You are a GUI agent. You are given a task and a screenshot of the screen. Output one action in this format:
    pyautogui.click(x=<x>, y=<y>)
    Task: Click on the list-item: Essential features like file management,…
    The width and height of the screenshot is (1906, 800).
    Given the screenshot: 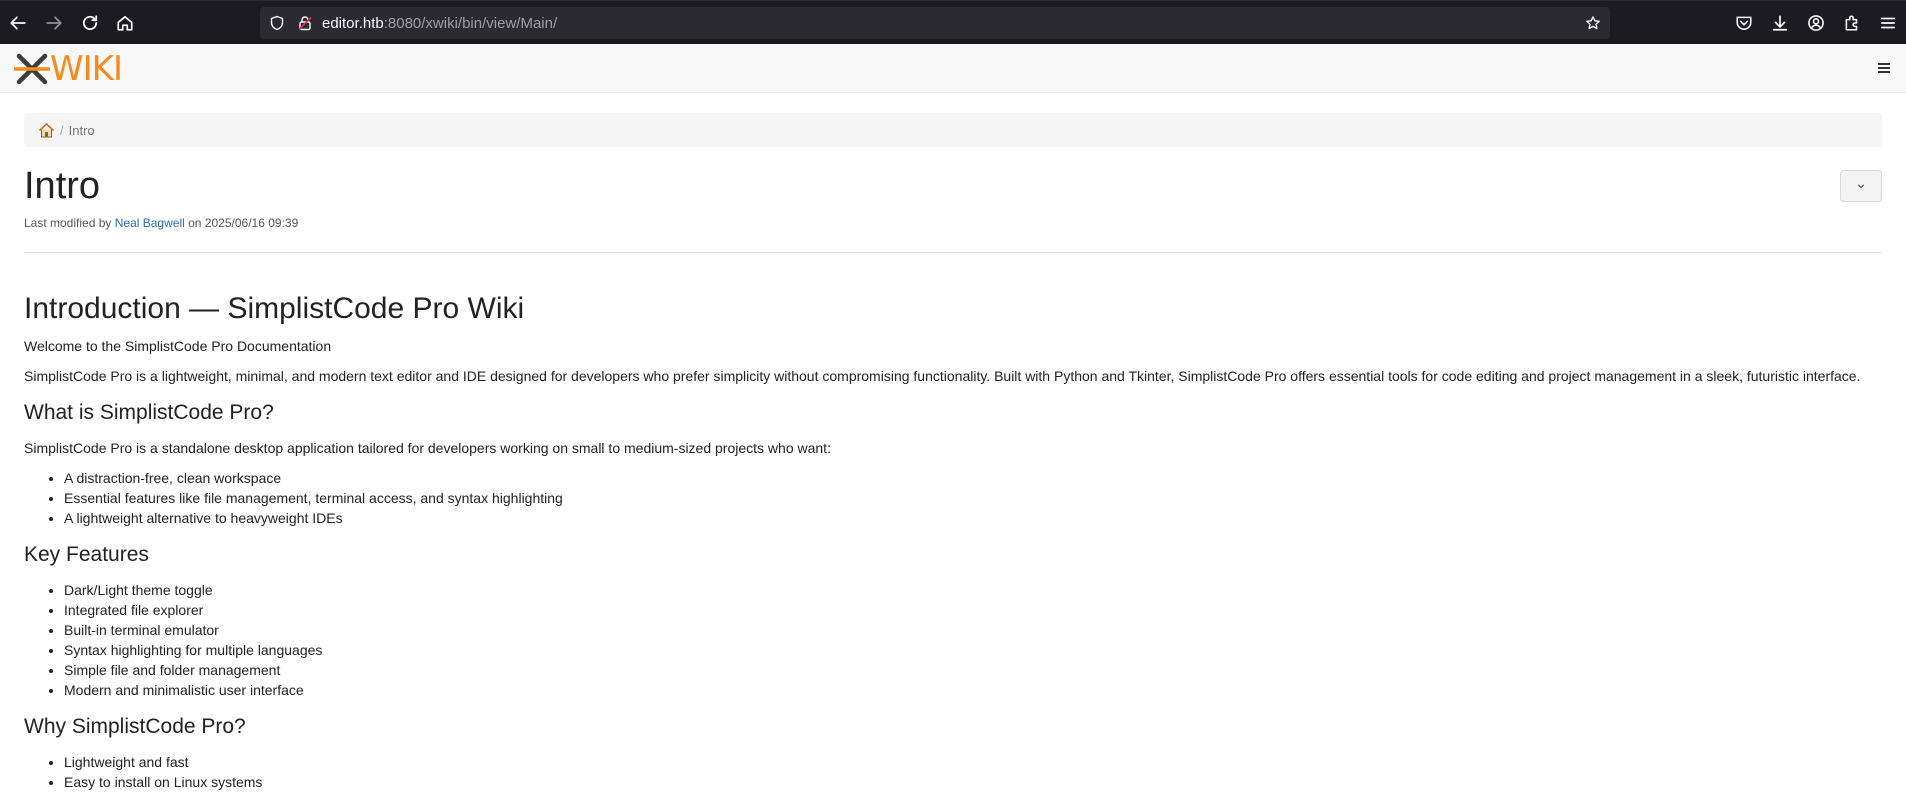 What is the action you would take?
    pyautogui.click(x=974, y=498)
    